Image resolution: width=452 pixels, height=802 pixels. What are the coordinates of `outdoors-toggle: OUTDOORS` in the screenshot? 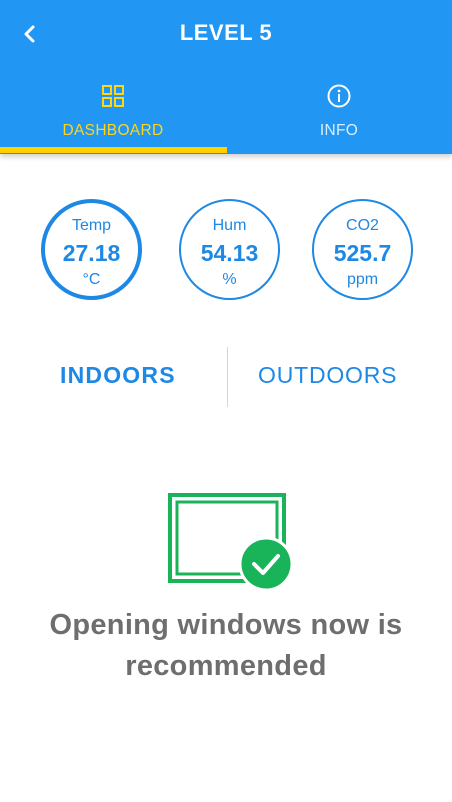 It's located at (327, 375).